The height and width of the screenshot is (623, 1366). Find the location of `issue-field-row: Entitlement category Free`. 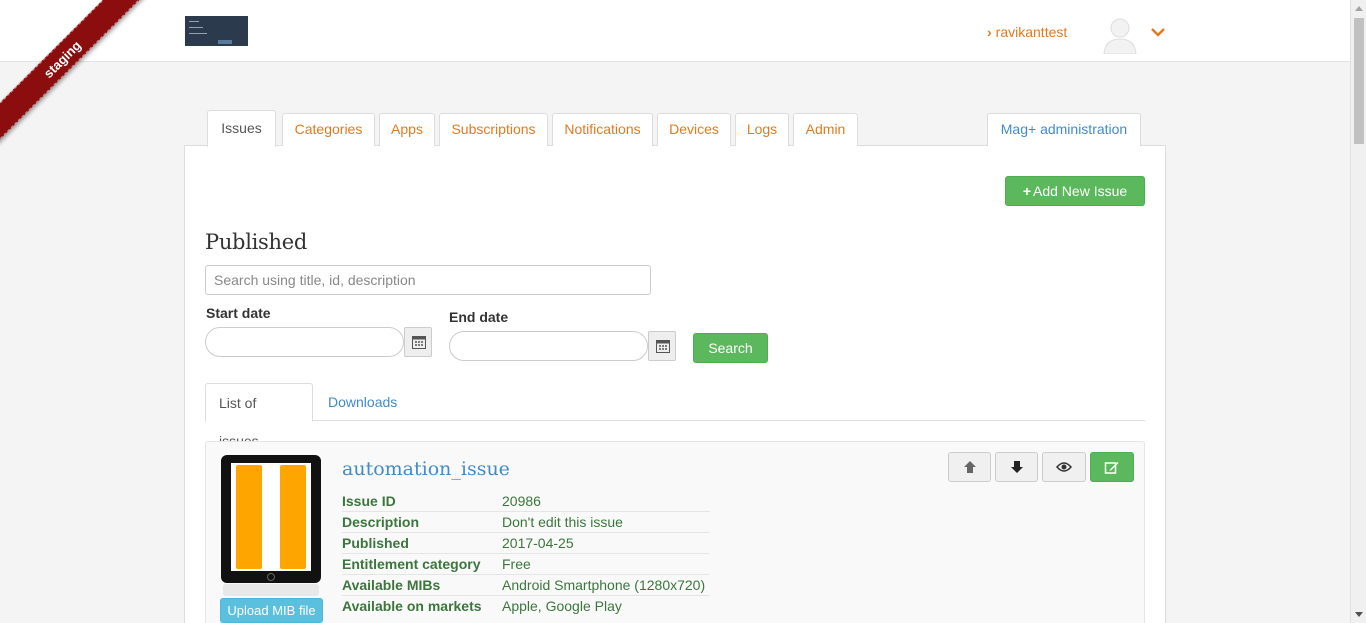

issue-field-row: Entitlement category Free is located at coordinates (526, 564).